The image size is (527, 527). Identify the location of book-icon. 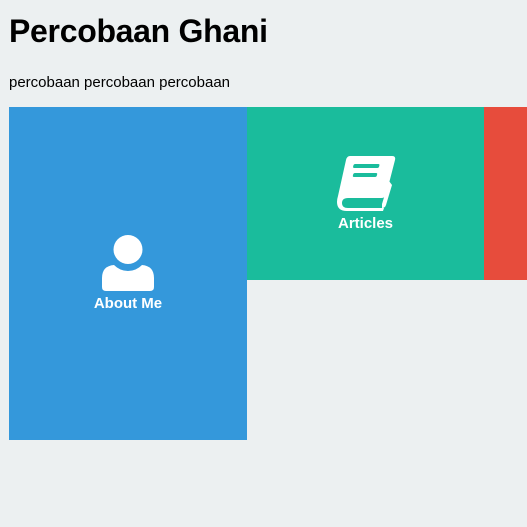
(366, 183).